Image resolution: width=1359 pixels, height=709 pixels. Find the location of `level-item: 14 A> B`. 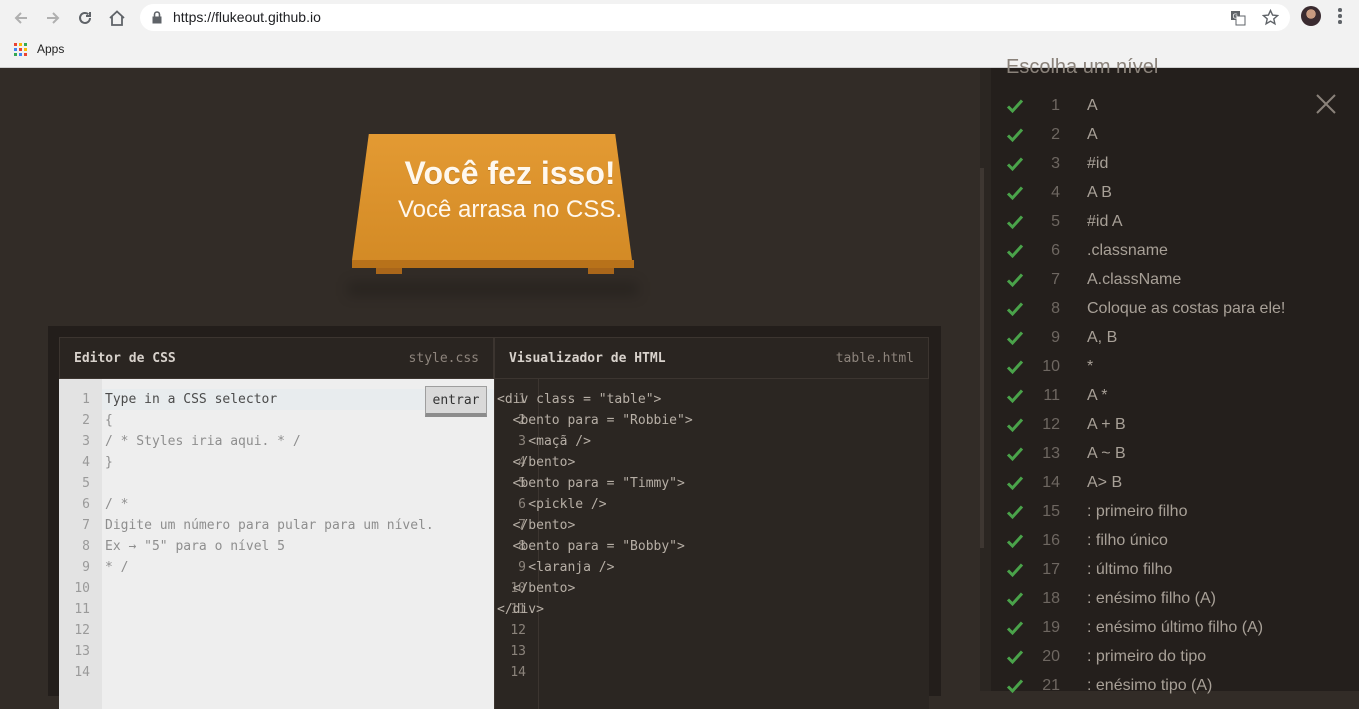

level-item: 14 A> B is located at coordinates (1176, 483).